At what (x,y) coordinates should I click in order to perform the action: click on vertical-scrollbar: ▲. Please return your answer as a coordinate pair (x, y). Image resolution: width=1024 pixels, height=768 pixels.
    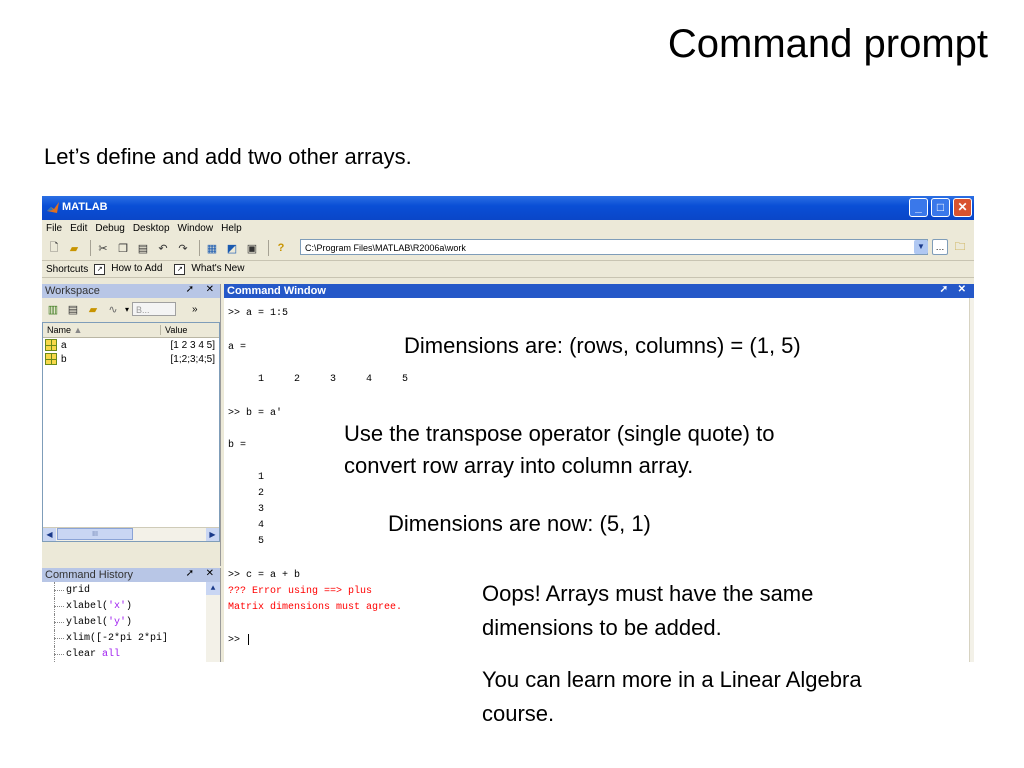
    Looking at the image, I should click on (213, 622).